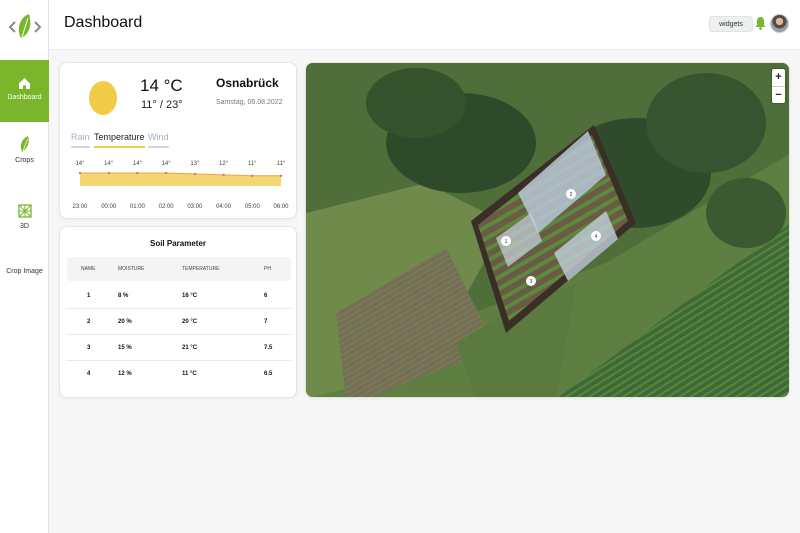 This screenshot has height=533, width=800. Describe the element at coordinates (24, 97) in the screenshot. I see `sidebar-item-label: Dashboard` at that location.